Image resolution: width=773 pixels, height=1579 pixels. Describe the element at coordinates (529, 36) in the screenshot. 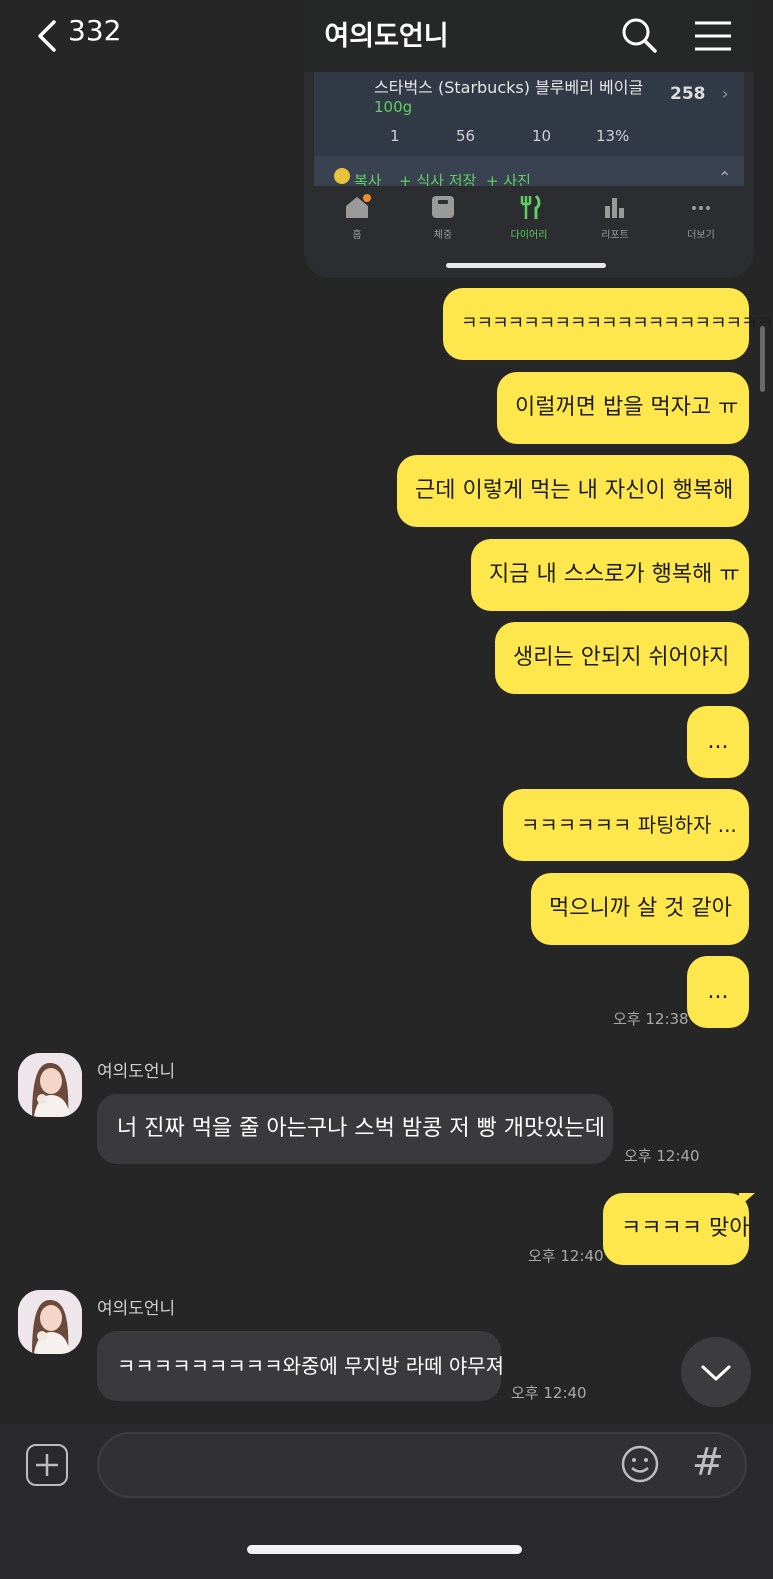

I see `header-overlay` at that location.